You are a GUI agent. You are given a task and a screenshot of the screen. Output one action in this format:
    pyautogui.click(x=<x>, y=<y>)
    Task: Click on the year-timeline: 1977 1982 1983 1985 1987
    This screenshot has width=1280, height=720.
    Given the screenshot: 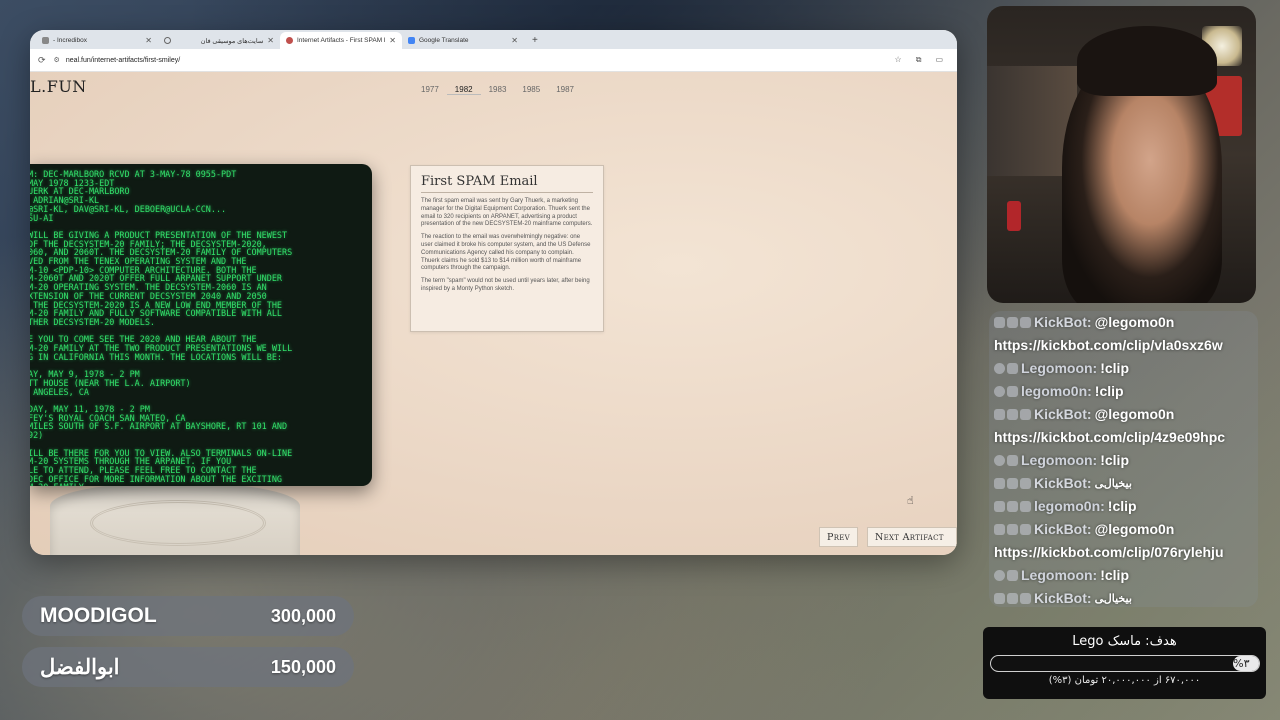 What is the action you would take?
    pyautogui.click(x=497, y=90)
    